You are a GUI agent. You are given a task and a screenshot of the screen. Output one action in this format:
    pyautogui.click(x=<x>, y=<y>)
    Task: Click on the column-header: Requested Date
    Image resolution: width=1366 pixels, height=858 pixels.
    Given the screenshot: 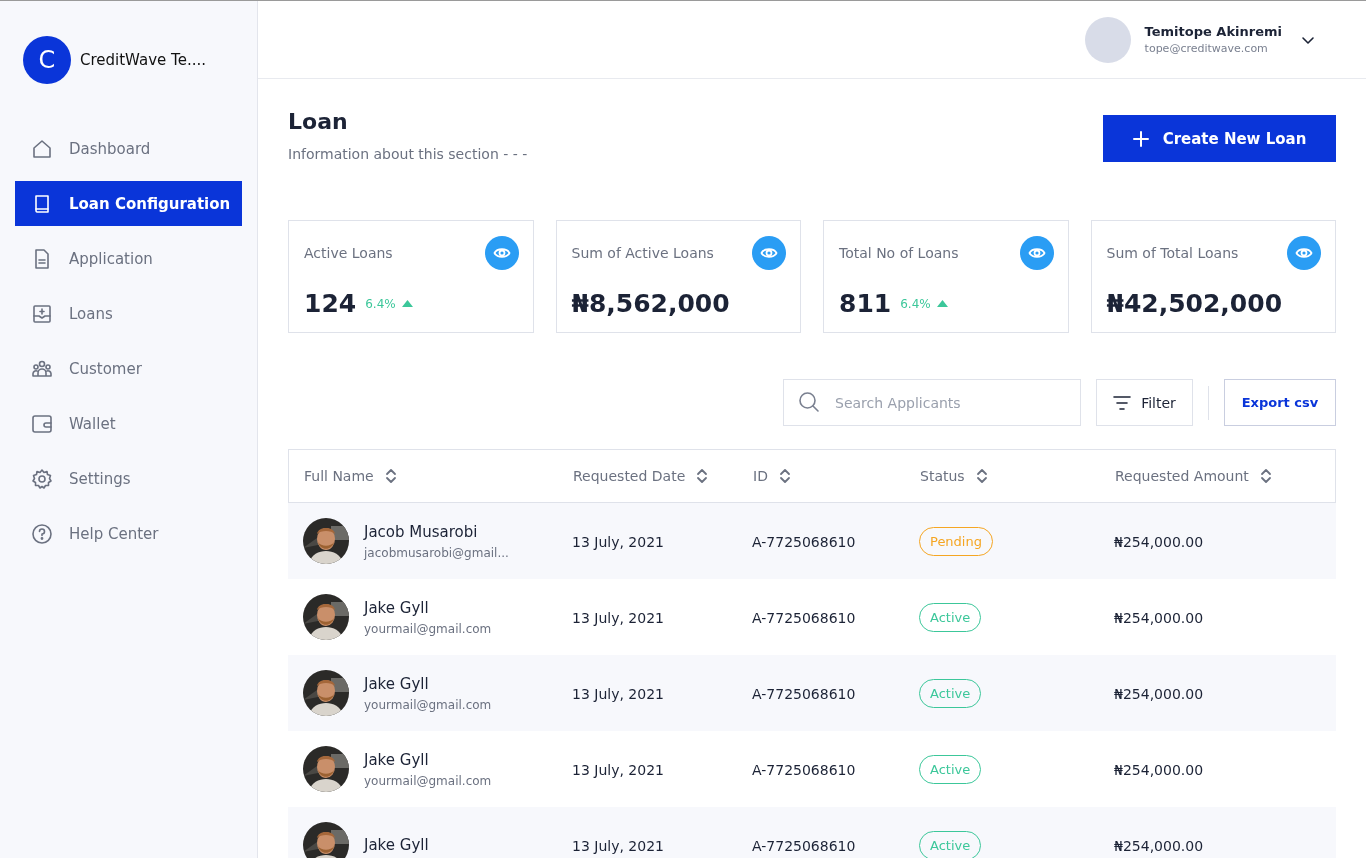 What is the action you would take?
    pyautogui.click(x=663, y=476)
    